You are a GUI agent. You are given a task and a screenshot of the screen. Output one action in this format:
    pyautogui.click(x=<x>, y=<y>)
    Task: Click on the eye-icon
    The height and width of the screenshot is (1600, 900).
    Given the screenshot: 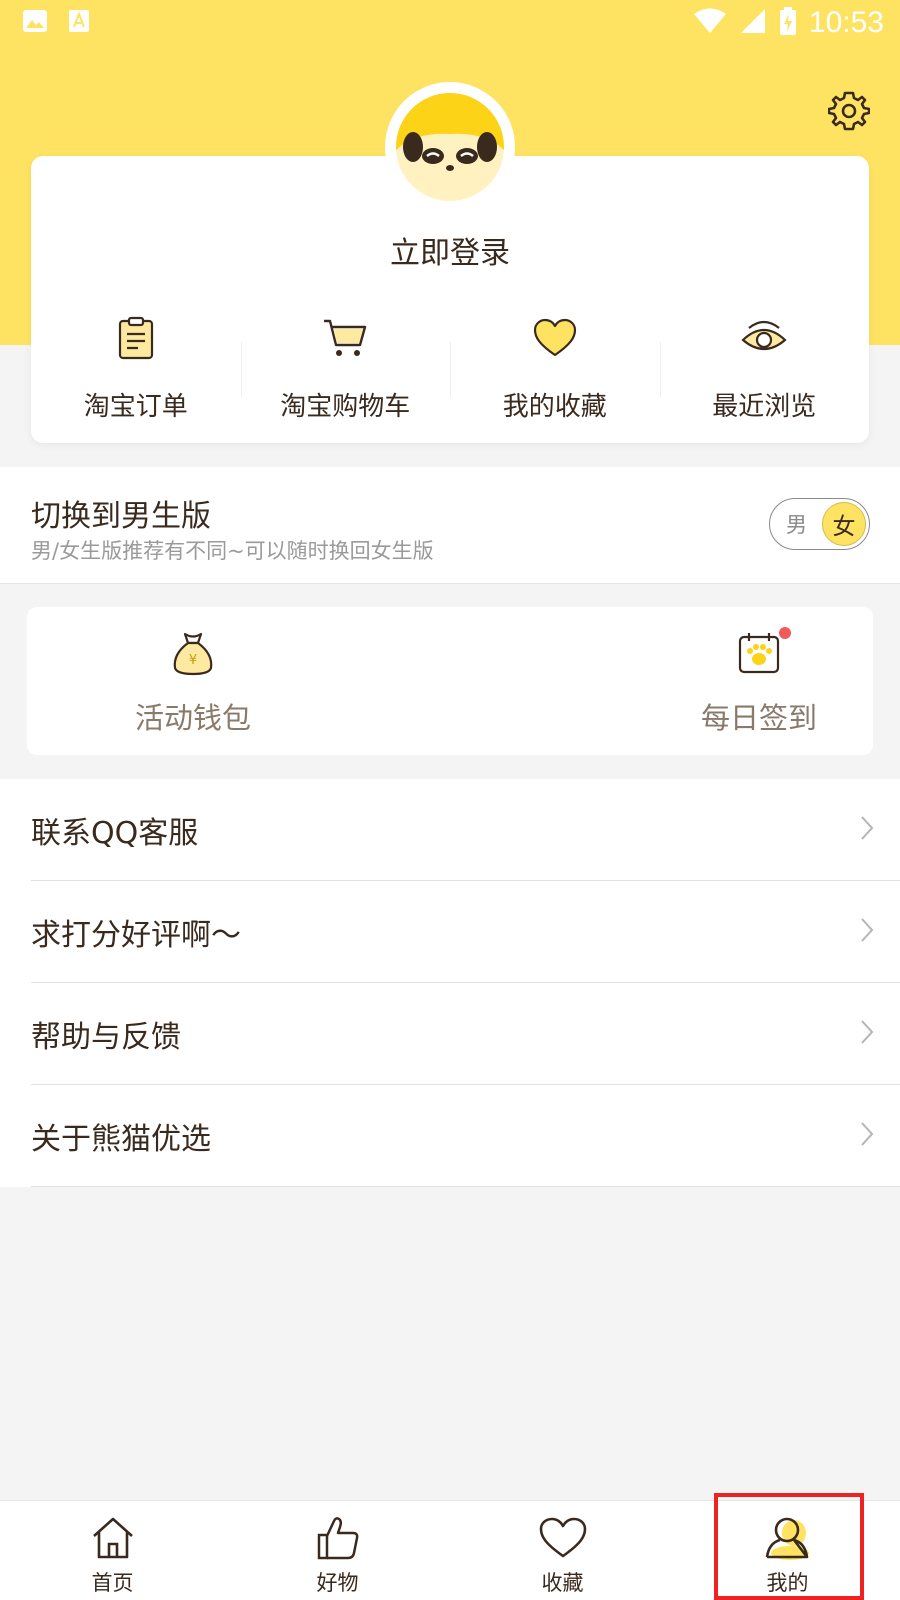 What is the action you would take?
    pyautogui.click(x=764, y=335)
    